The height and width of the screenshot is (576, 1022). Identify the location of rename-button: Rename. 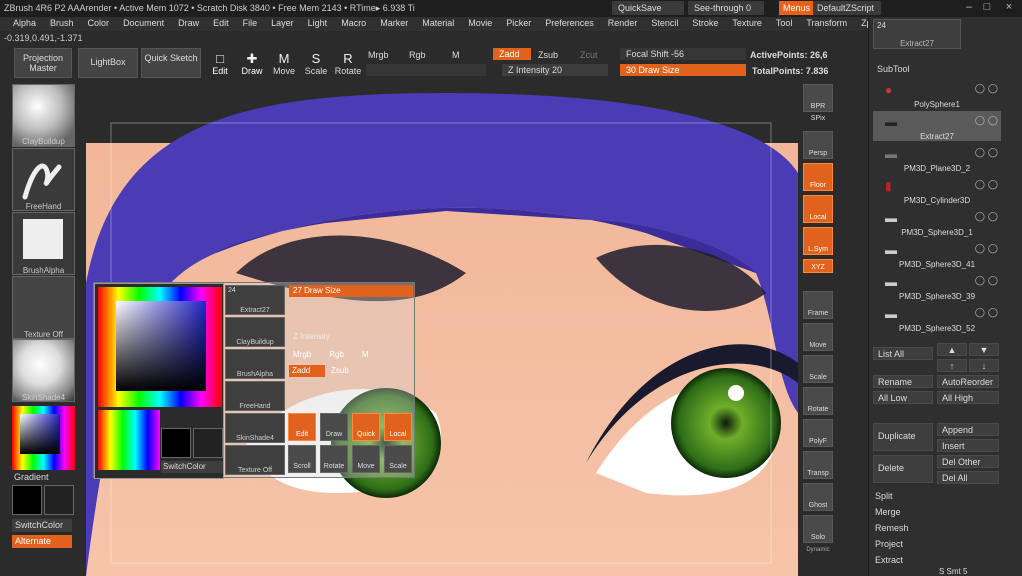
(903, 381).